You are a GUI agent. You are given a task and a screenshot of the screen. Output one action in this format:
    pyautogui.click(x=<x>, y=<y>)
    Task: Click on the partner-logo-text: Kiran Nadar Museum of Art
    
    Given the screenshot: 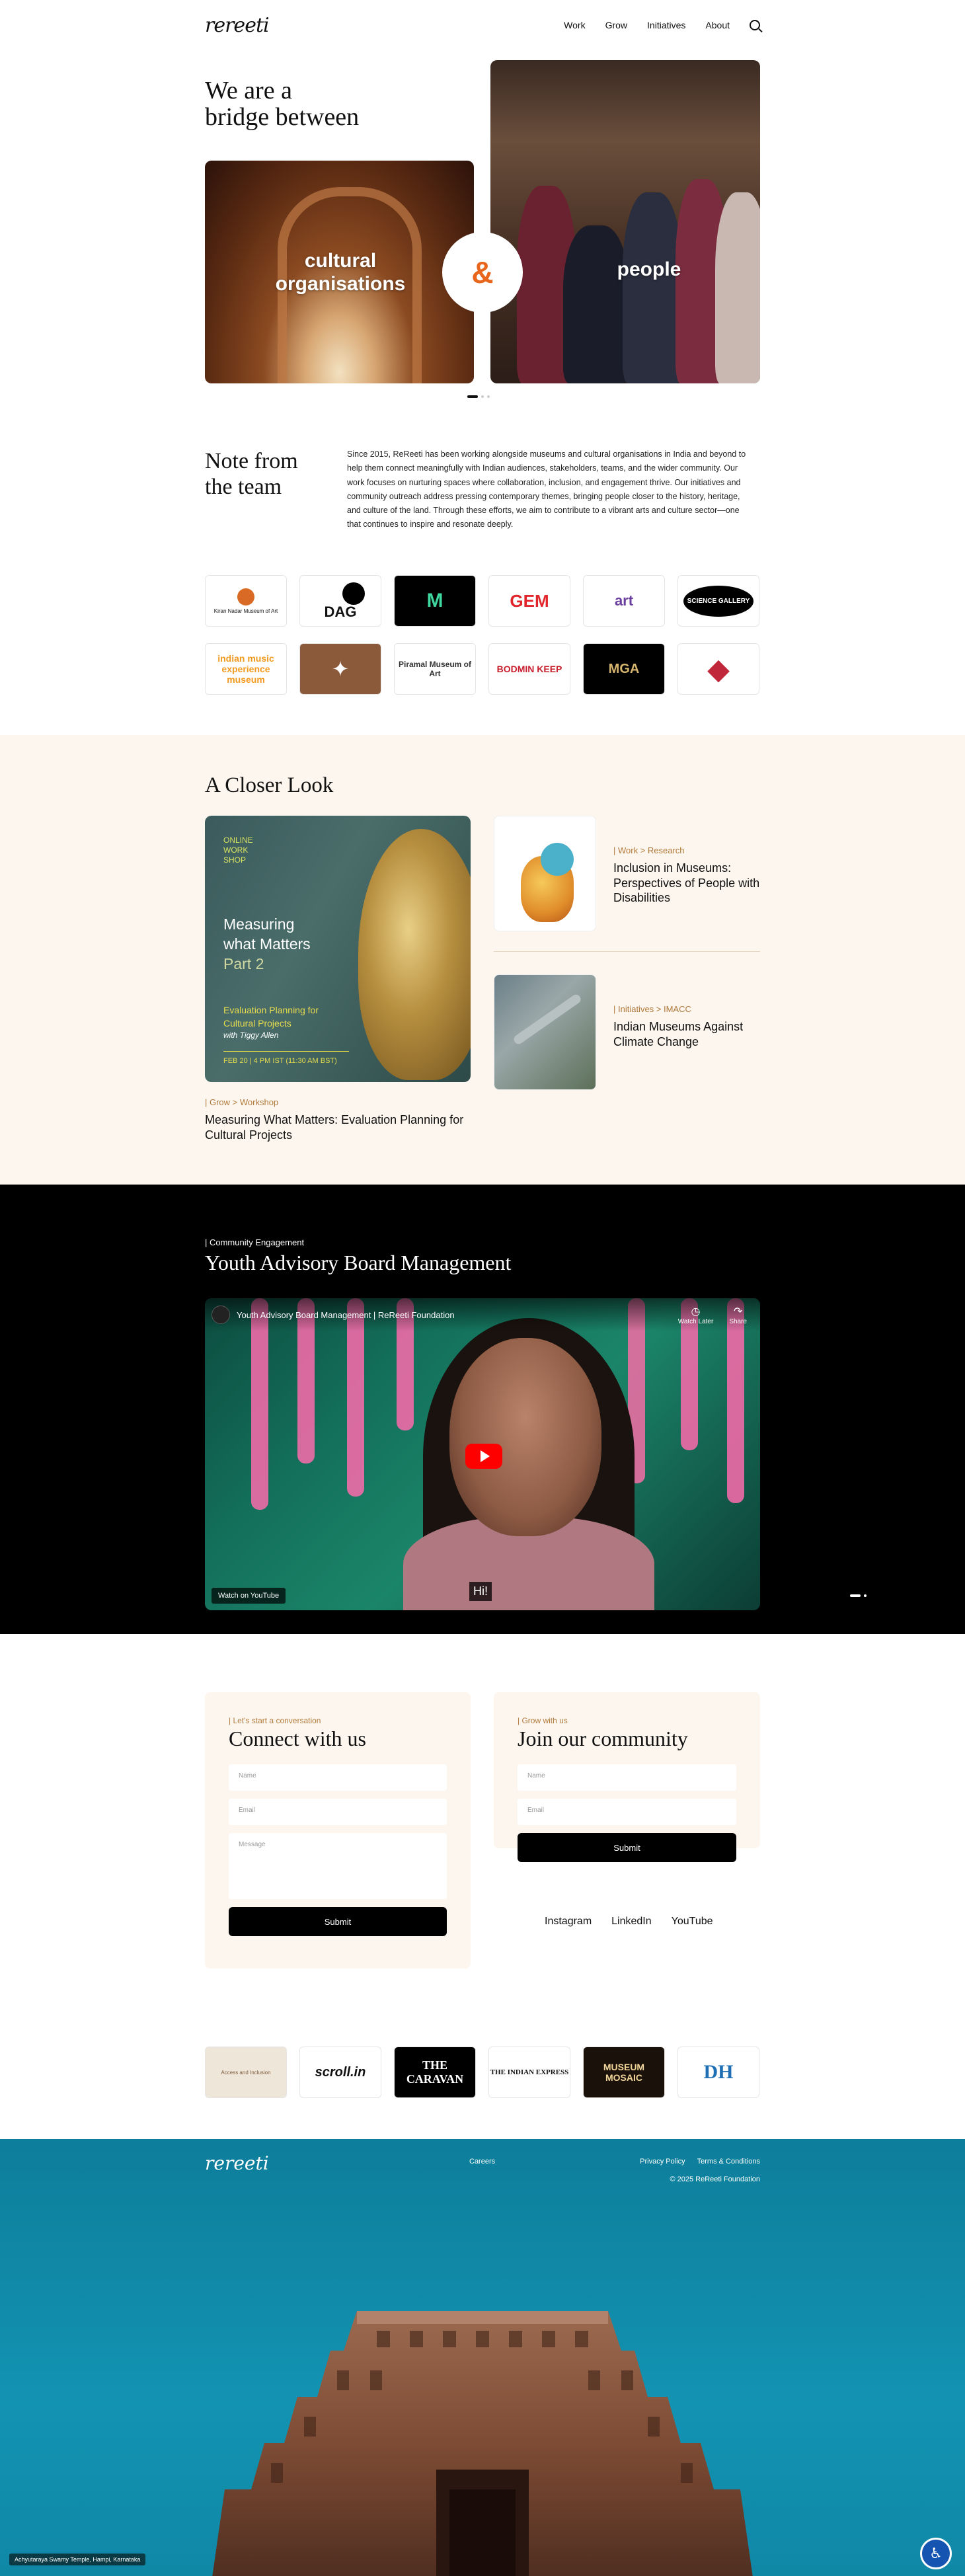 What is the action you would take?
    pyautogui.click(x=245, y=610)
    